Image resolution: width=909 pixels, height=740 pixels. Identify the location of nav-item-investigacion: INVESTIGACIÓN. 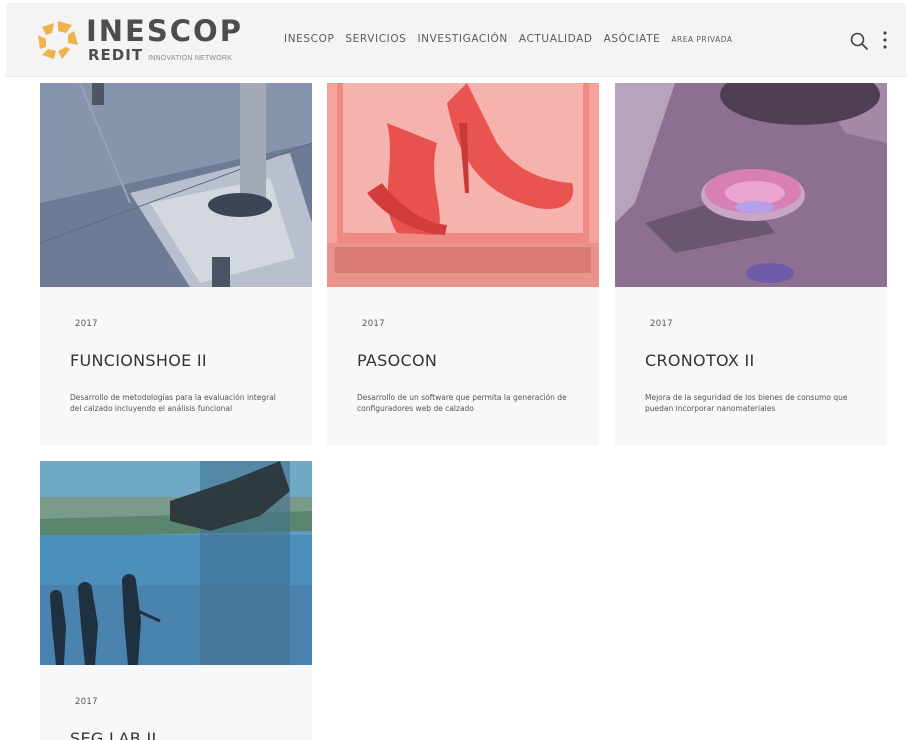
(462, 39).